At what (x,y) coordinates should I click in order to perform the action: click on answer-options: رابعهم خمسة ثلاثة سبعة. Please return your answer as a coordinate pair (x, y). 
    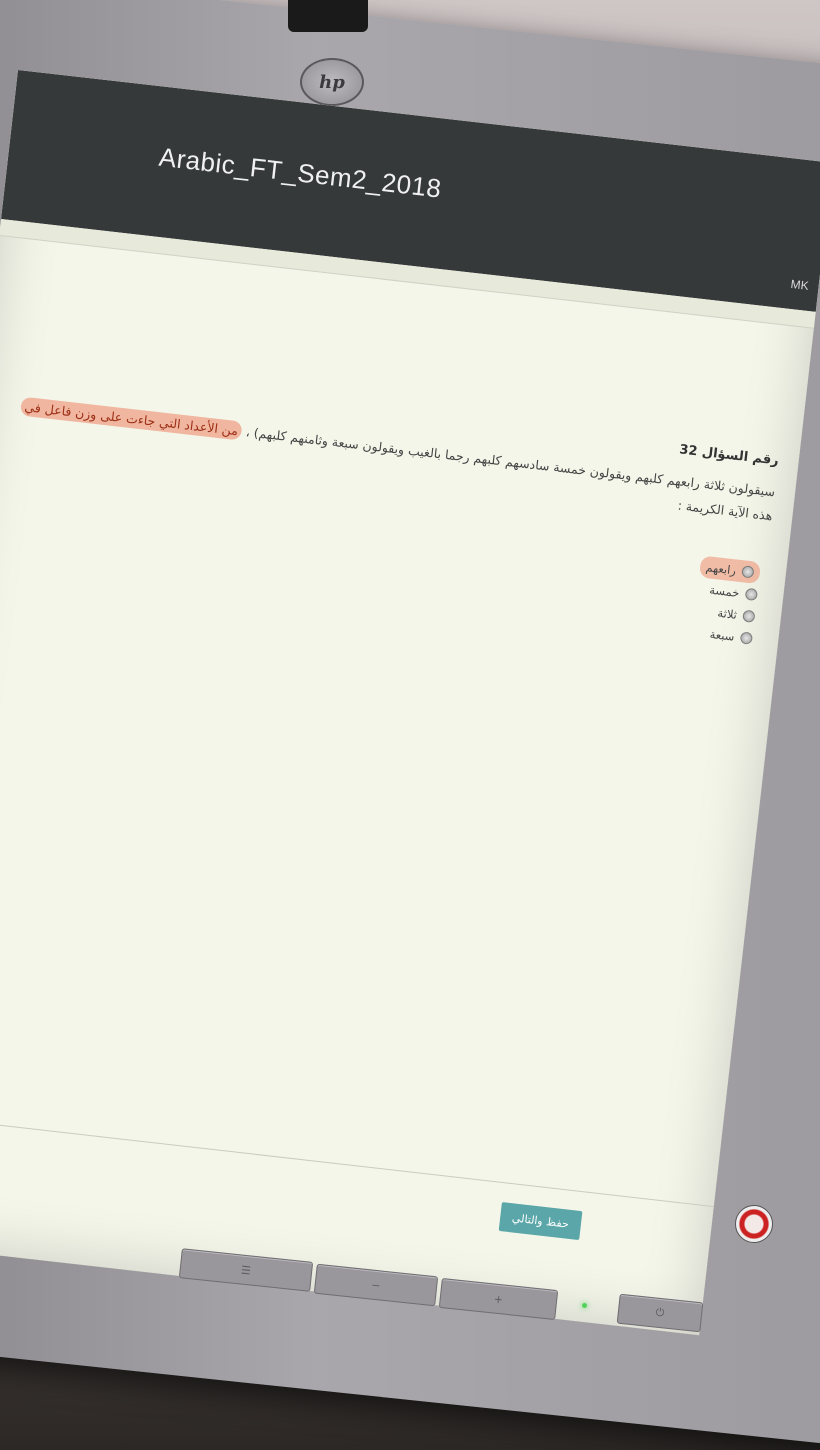
    Looking at the image, I should click on (726, 602).